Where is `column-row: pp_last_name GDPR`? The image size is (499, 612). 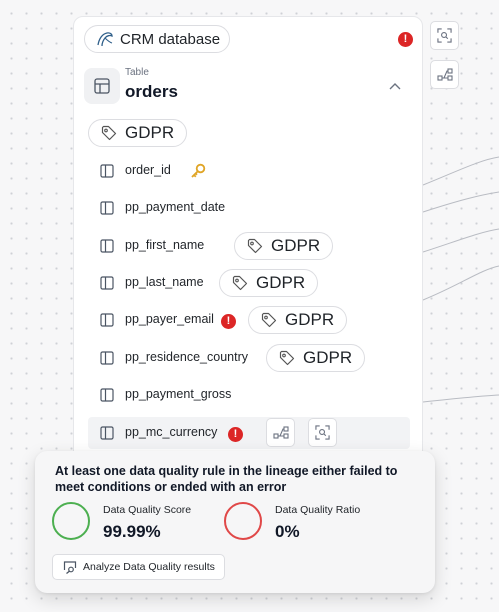 column-row: pp_last_name GDPR is located at coordinates (249, 283).